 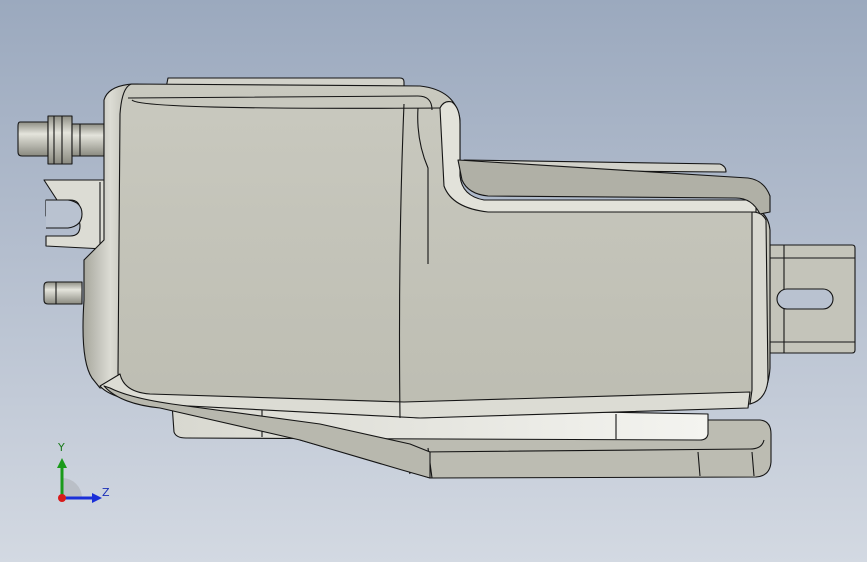 What do you see at coordinates (79, 480) in the screenshot?
I see `triad-axes-icon` at bounding box center [79, 480].